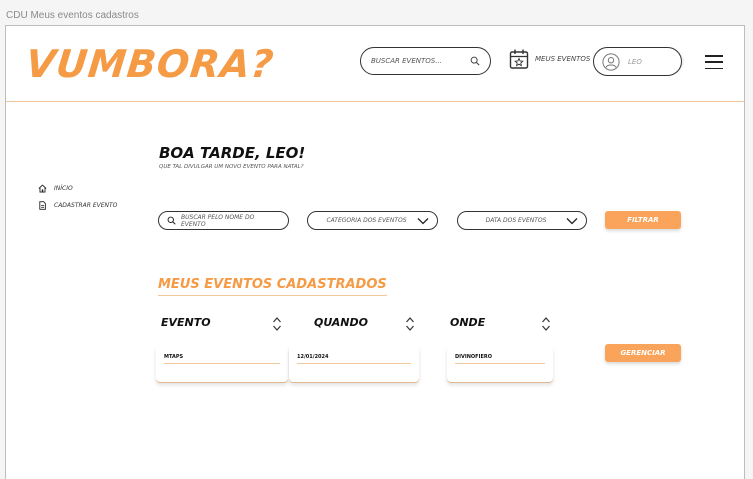  I want to click on event-name-search-placeholder: BUSCAR PELO NOME DO EVENTO, so click(218, 220).